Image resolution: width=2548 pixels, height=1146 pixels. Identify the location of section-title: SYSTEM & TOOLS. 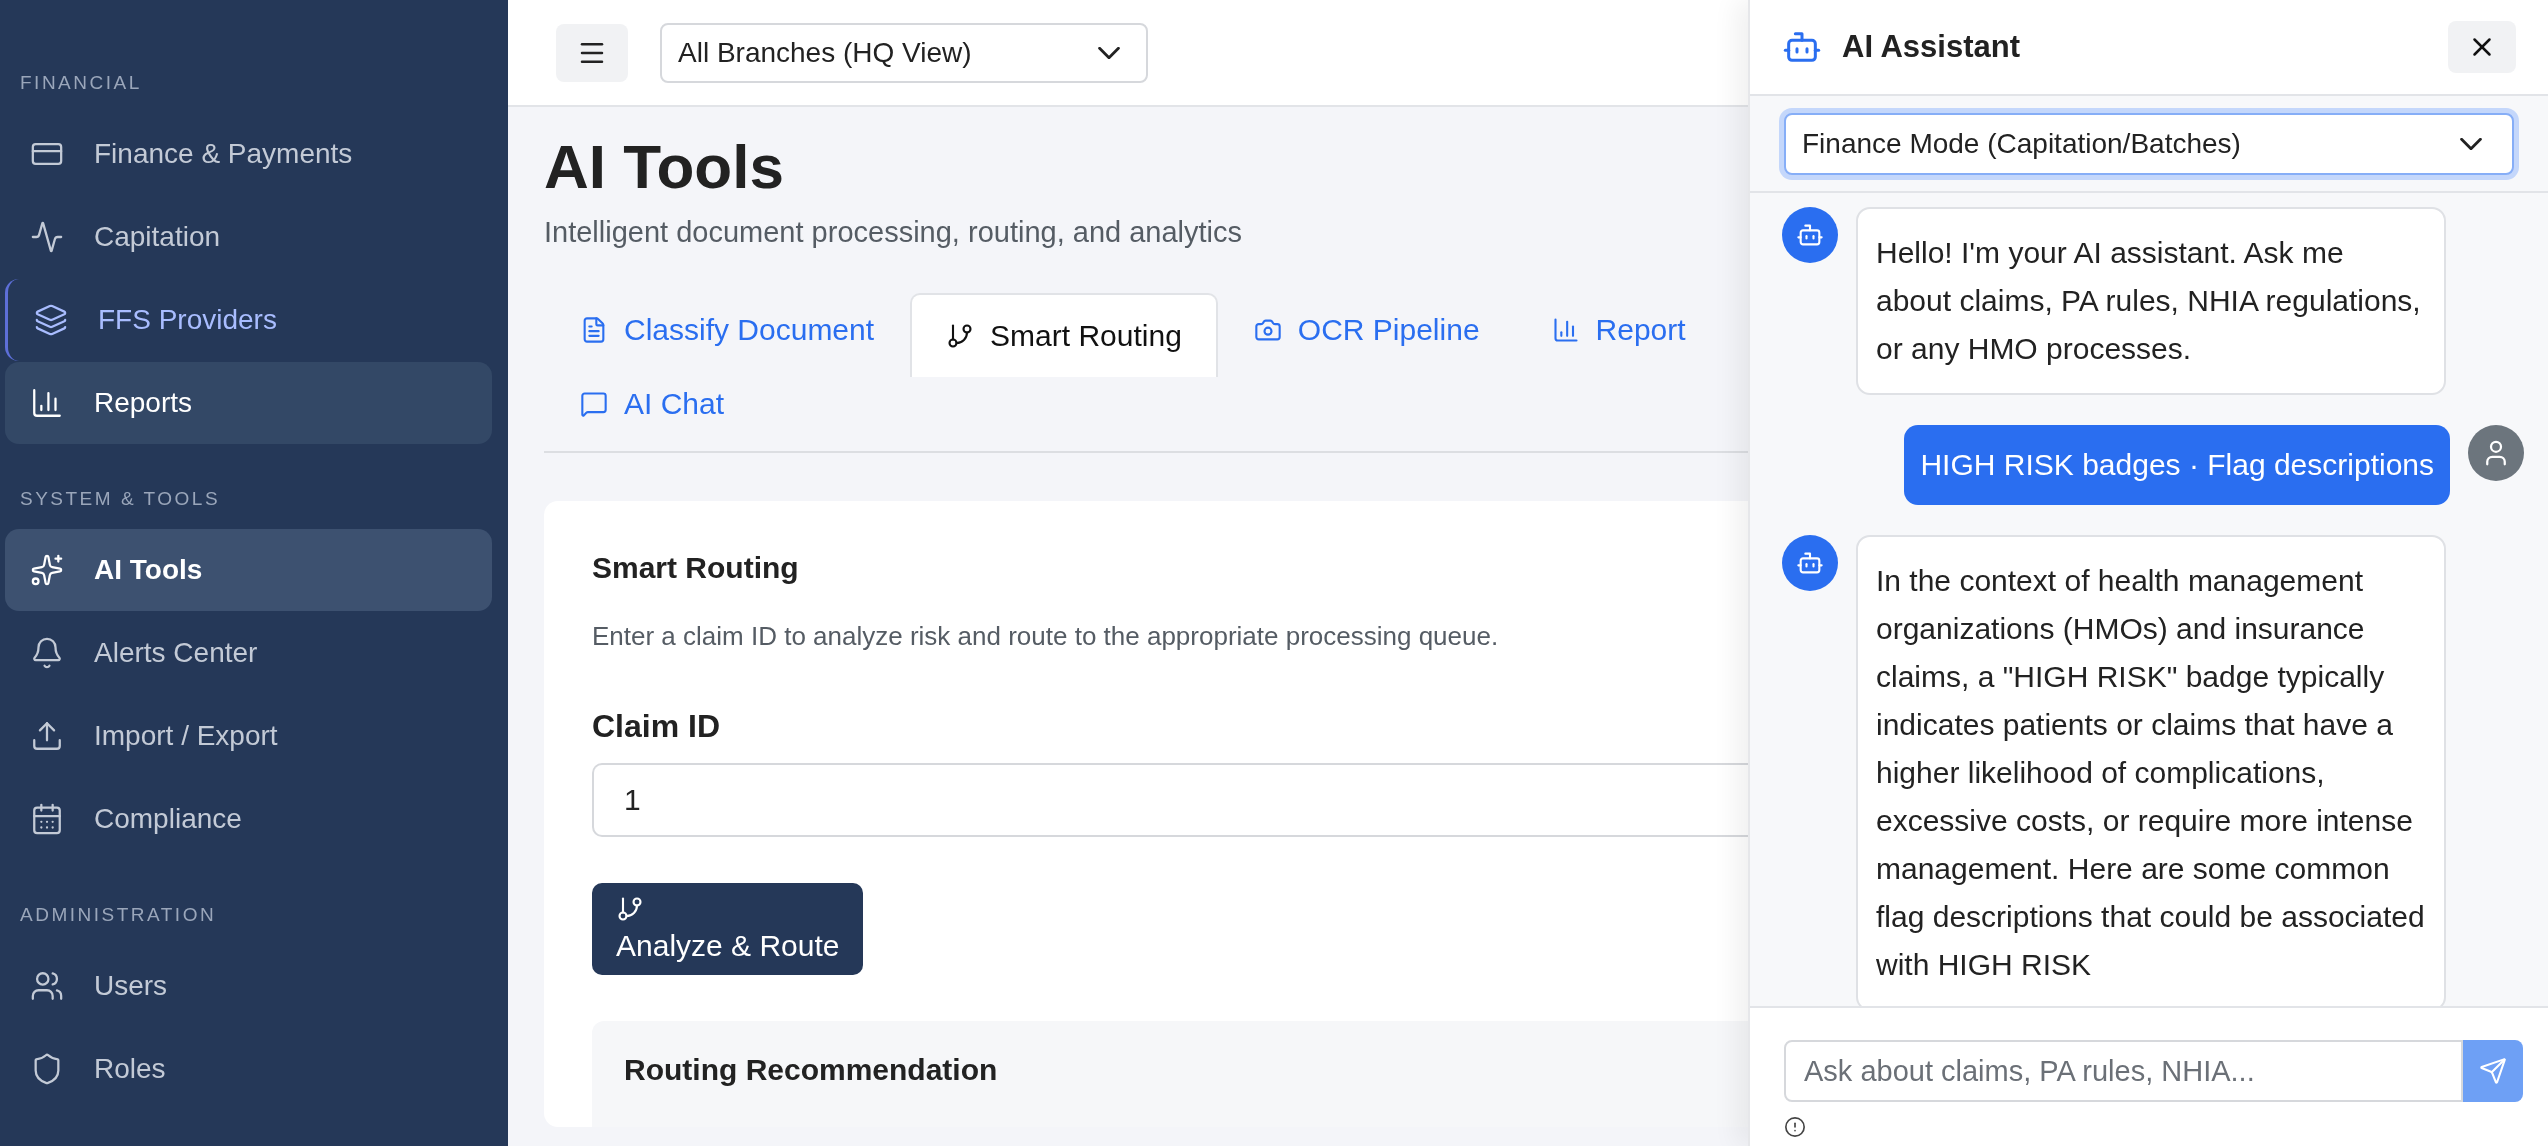
(120, 499).